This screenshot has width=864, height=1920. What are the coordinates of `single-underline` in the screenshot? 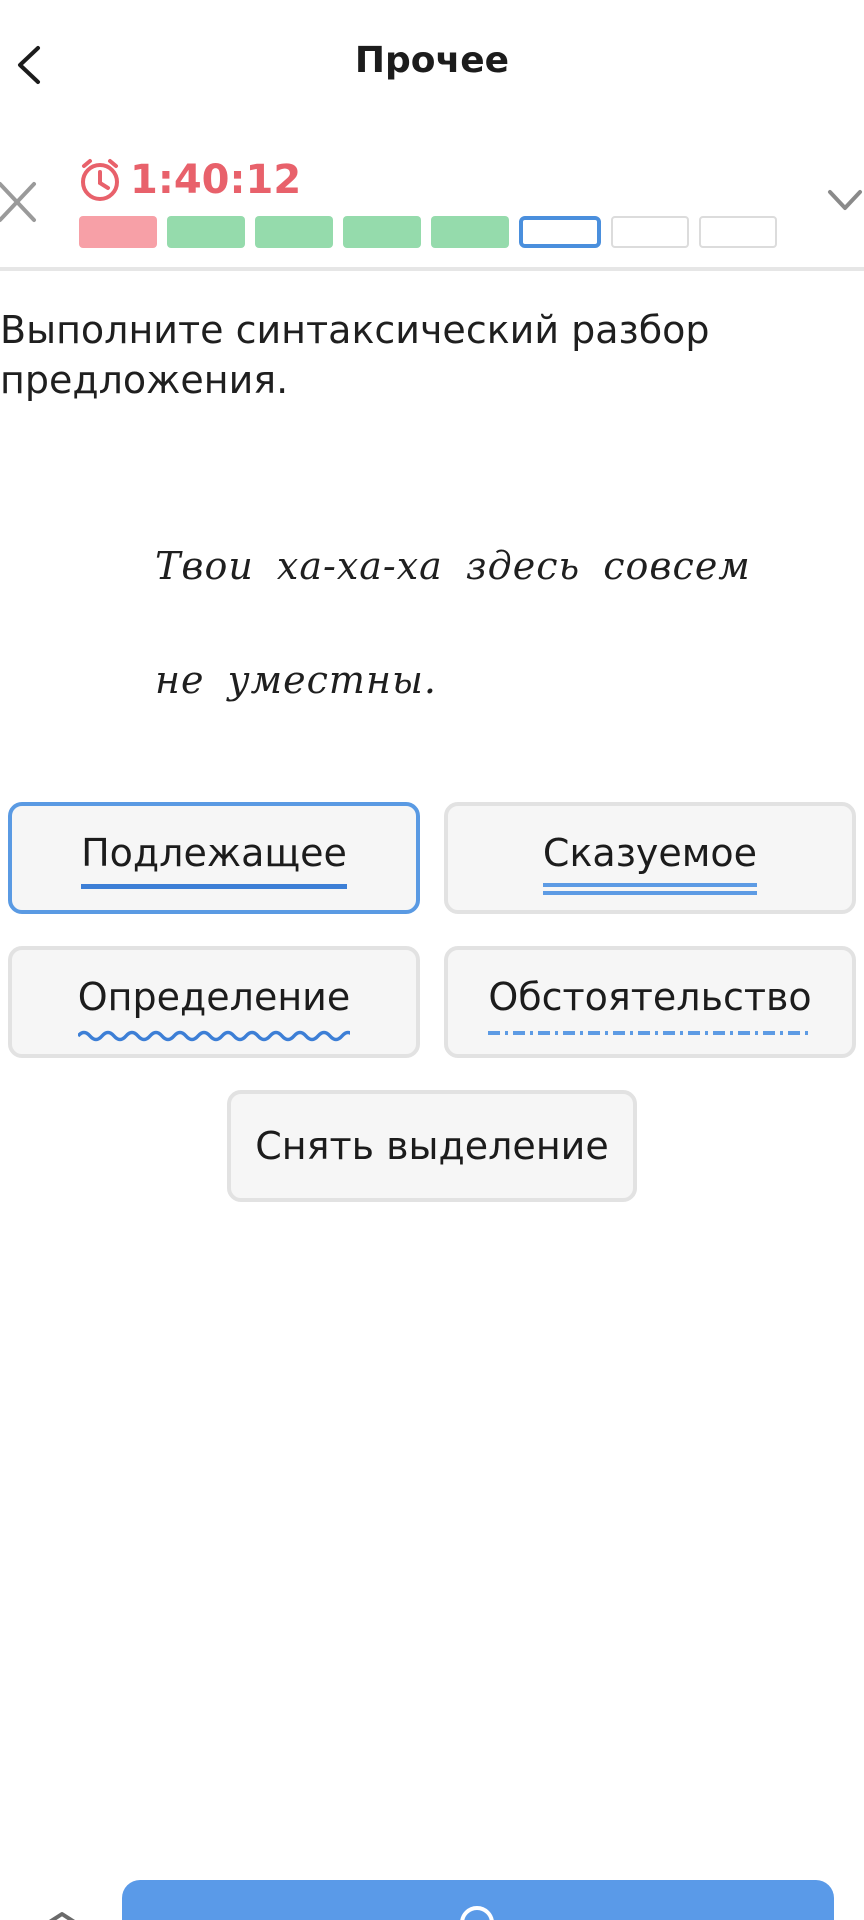 It's located at (214, 886).